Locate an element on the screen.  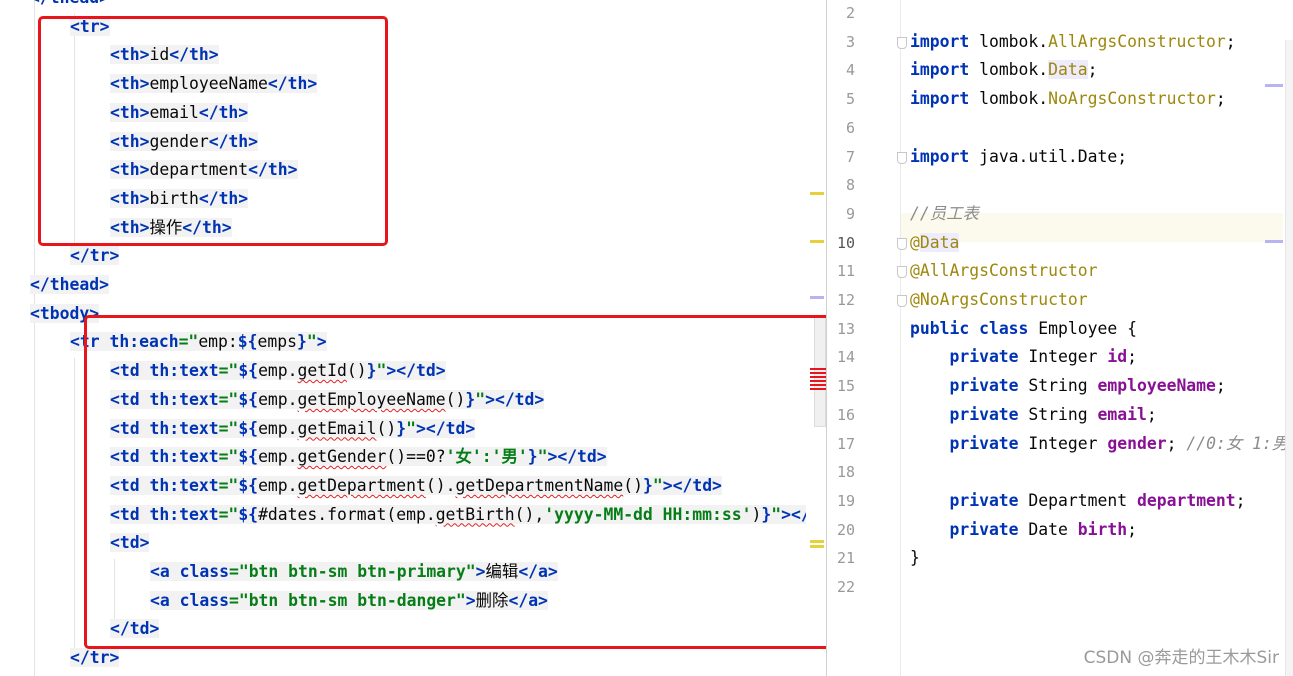
code-token: //0:女 1:男 is located at coordinates (1237, 443).